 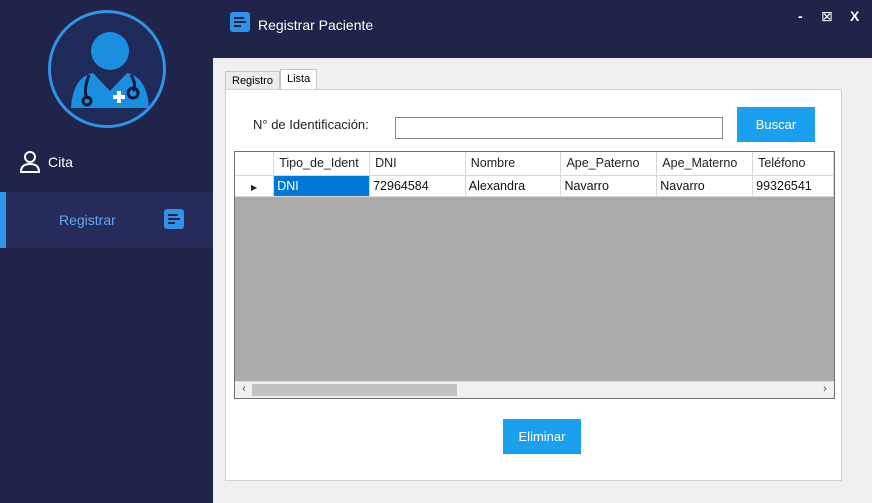 What do you see at coordinates (322, 164) in the screenshot?
I see `column-header: Tipo_de_Ident` at bounding box center [322, 164].